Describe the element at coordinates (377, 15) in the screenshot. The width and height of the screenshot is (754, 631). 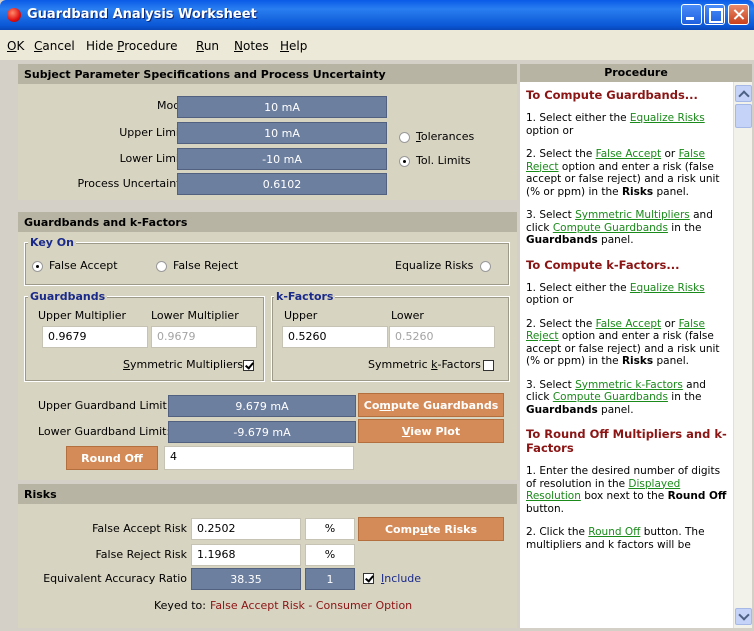
I see `title-bar: Guardband Analysis Worksheet` at that location.